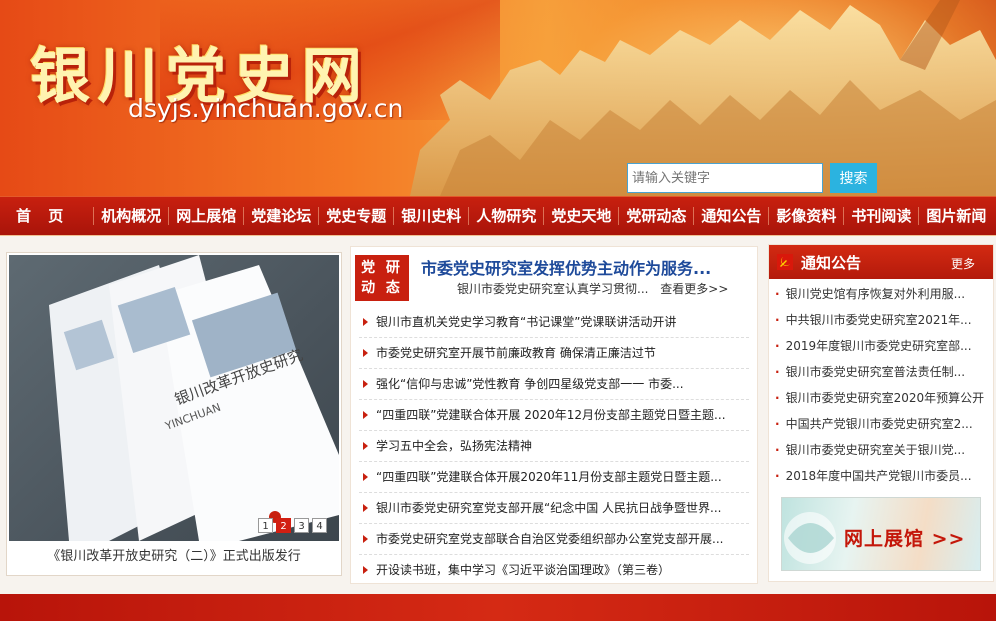  What do you see at coordinates (174, 554) in the screenshot?
I see `slider-caption: 《银川改革开放史研究（二）》正式出版发行` at bounding box center [174, 554].